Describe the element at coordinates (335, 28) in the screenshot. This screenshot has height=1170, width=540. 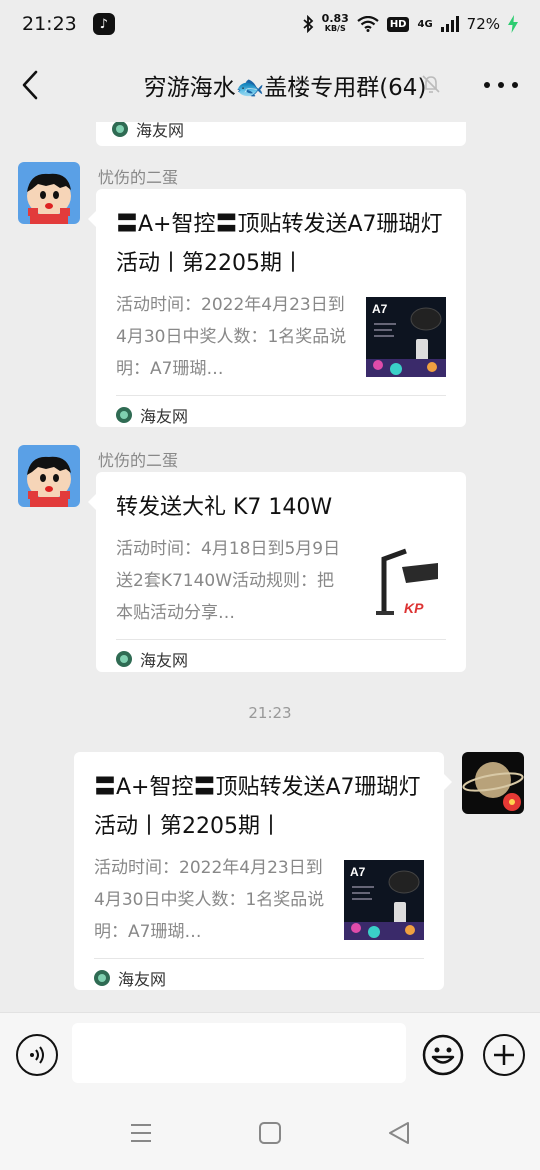
I see `net-speed-unit: KB/S` at that location.